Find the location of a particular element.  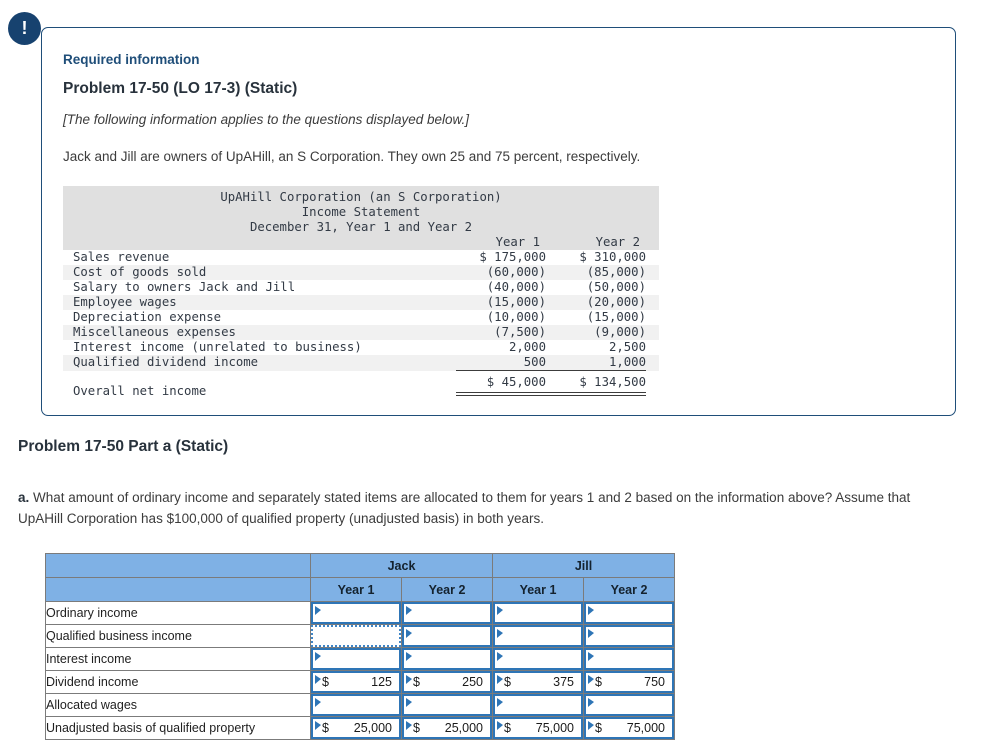

input-cell-allocated-wages-jill-y1 is located at coordinates (538, 705).